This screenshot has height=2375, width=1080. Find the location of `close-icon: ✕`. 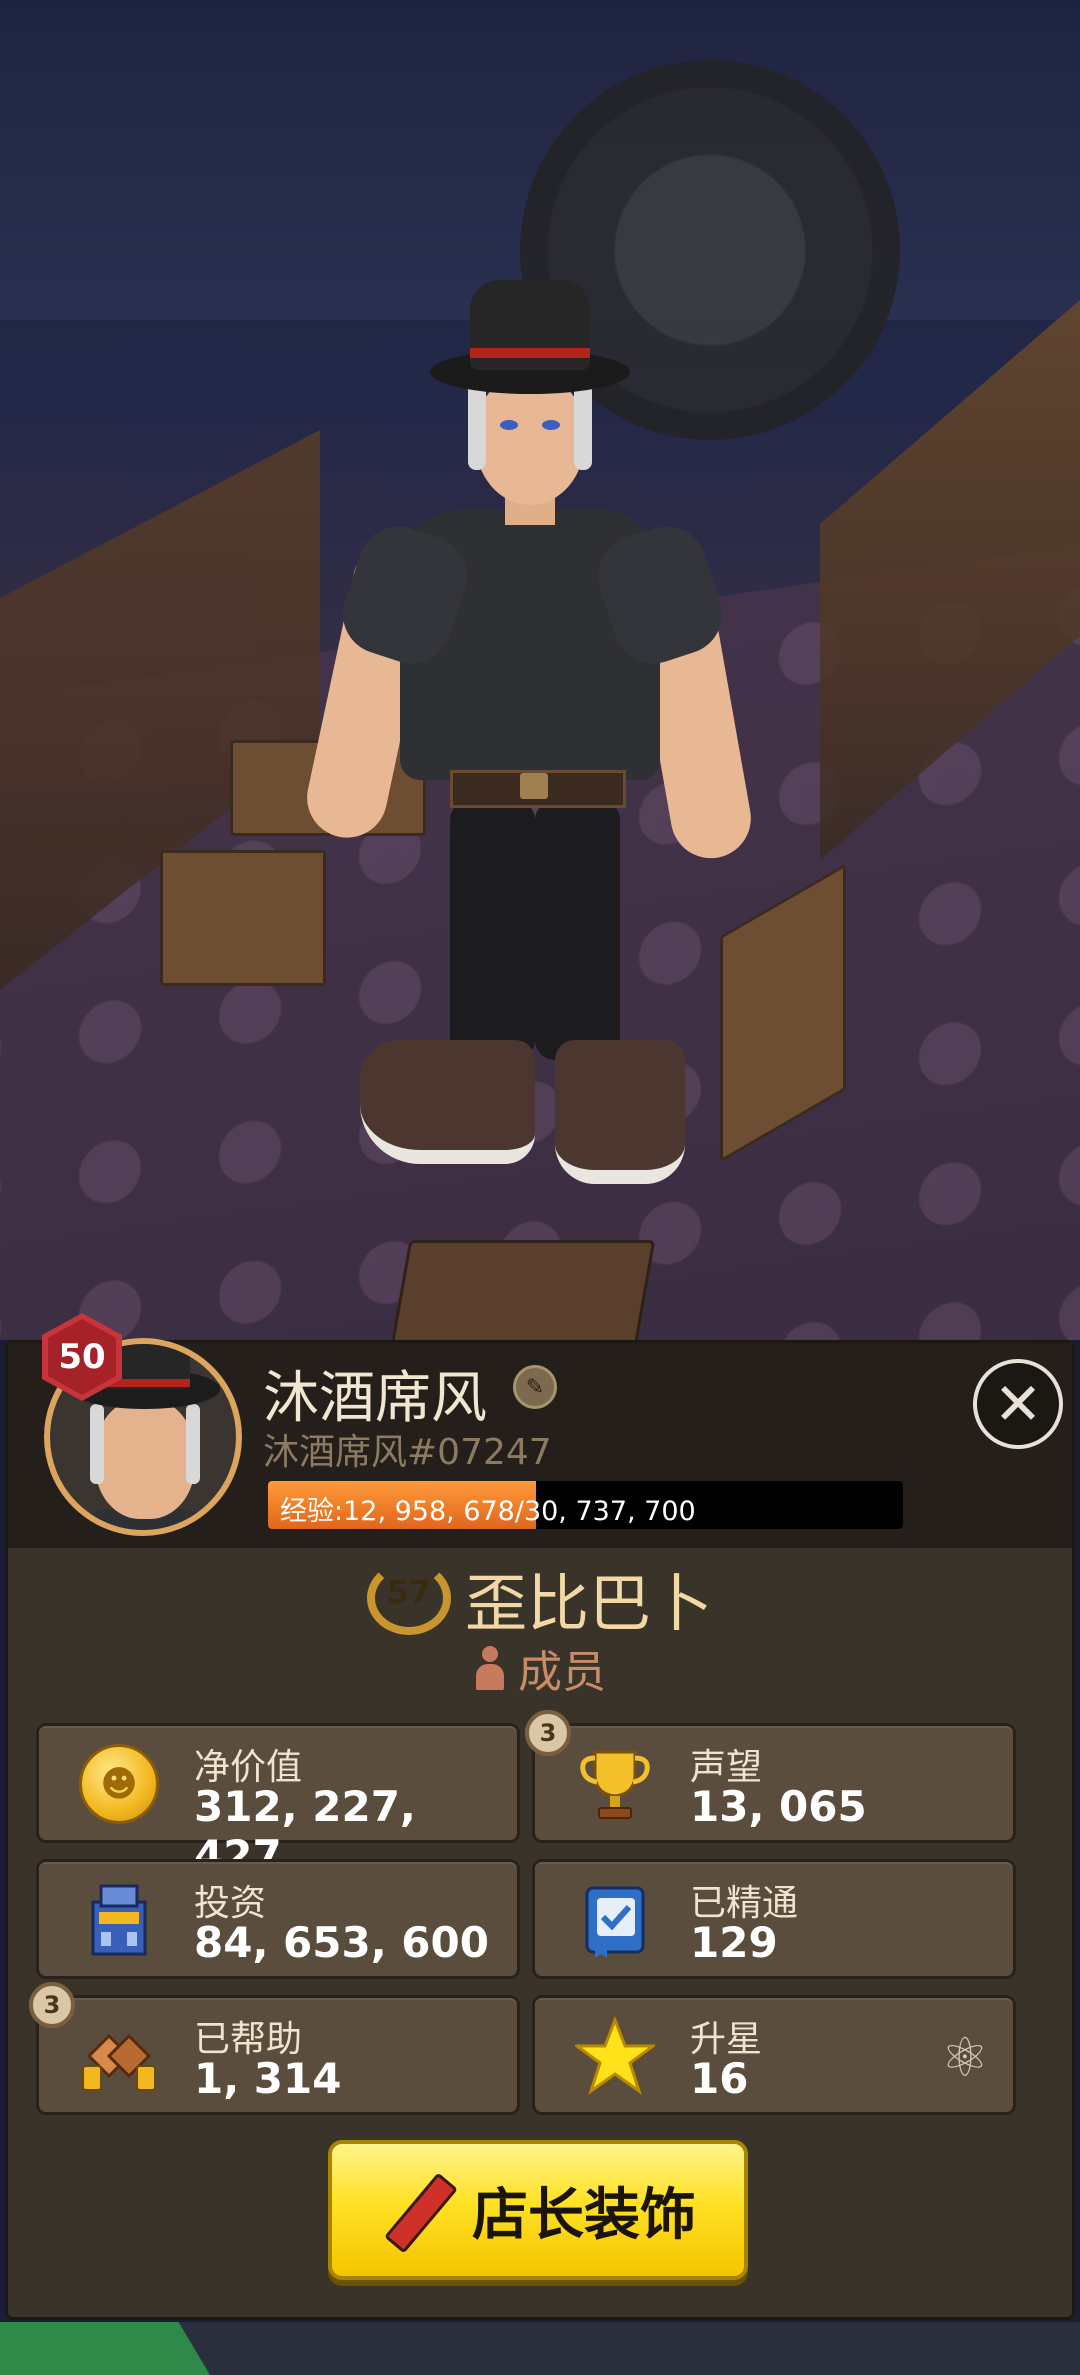

close-icon: ✕ is located at coordinates (1018, 1404).